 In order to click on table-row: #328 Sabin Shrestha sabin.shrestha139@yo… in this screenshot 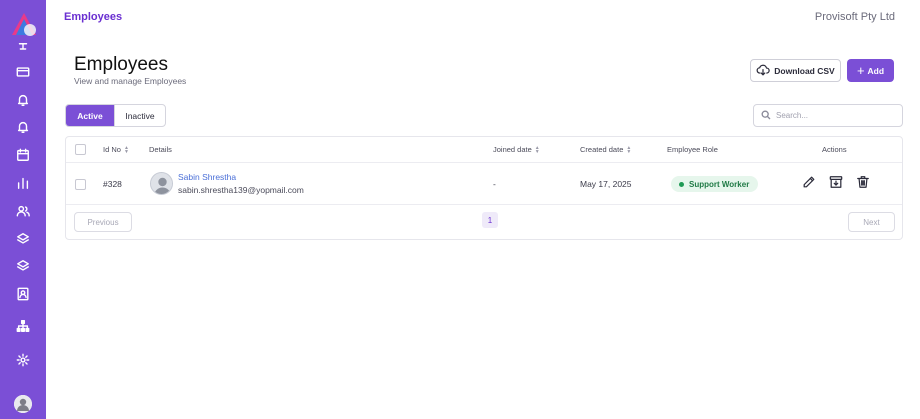, I will do `click(484, 184)`.